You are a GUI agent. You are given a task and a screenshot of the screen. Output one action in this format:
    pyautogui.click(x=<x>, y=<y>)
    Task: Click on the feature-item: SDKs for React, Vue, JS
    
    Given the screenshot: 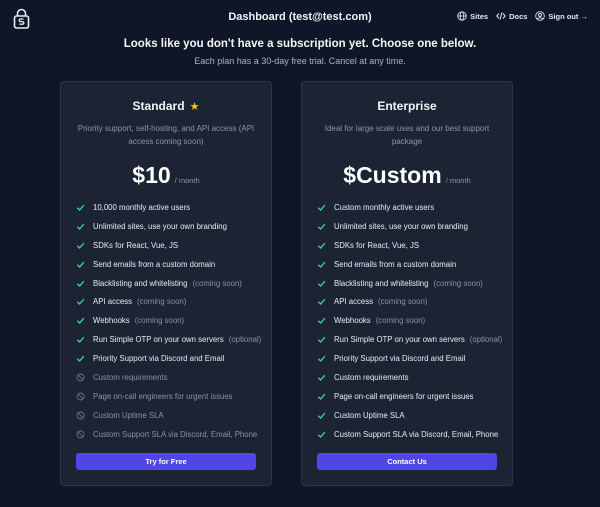 What is the action you would take?
    pyautogui.click(x=409, y=245)
    